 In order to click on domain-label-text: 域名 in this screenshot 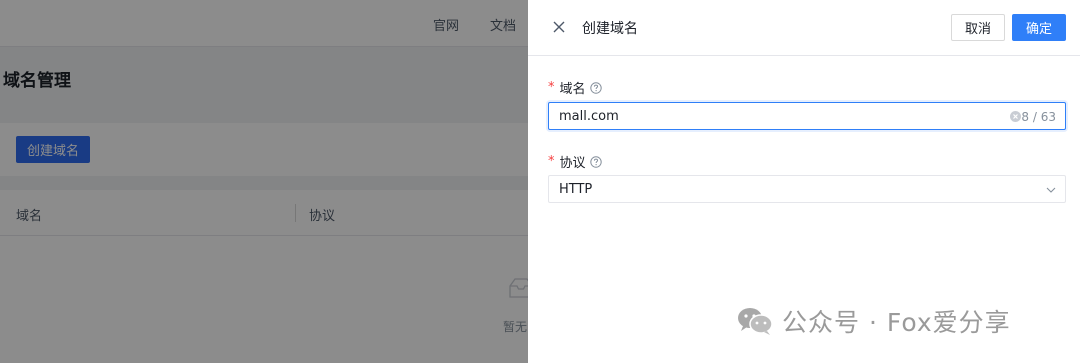, I will do `click(572, 89)`.